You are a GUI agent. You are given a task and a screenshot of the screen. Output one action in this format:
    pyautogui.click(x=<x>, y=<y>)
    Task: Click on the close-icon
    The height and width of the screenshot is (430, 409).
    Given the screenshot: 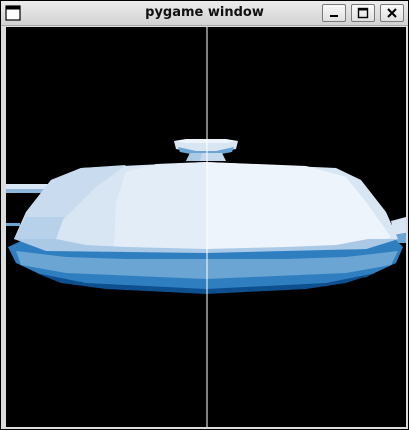 What is the action you would take?
    pyautogui.click(x=392, y=13)
    